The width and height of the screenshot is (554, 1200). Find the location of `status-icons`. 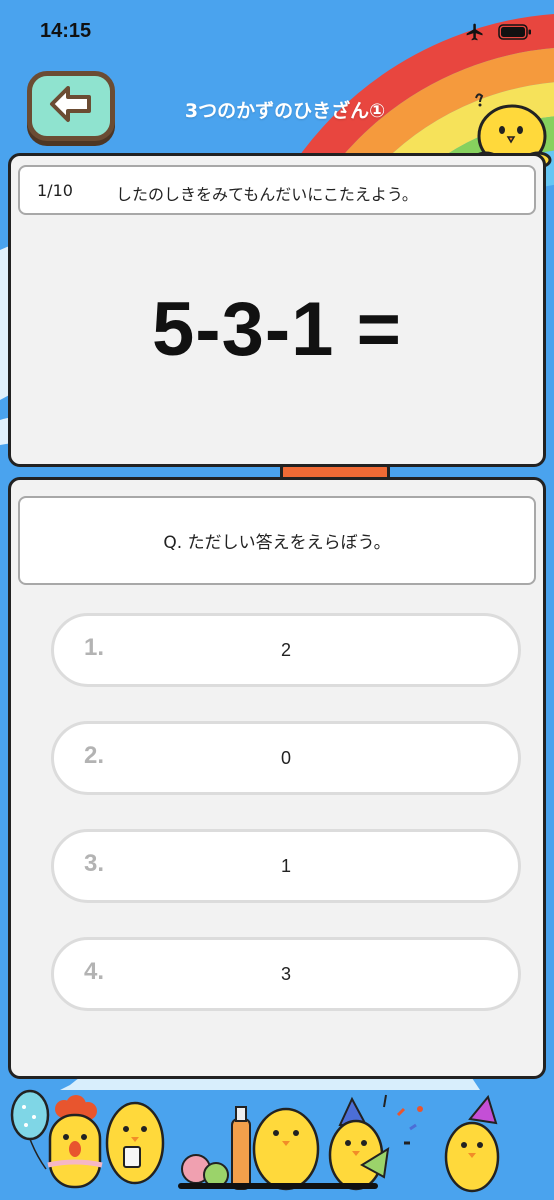

status-icons is located at coordinates (498, 34).